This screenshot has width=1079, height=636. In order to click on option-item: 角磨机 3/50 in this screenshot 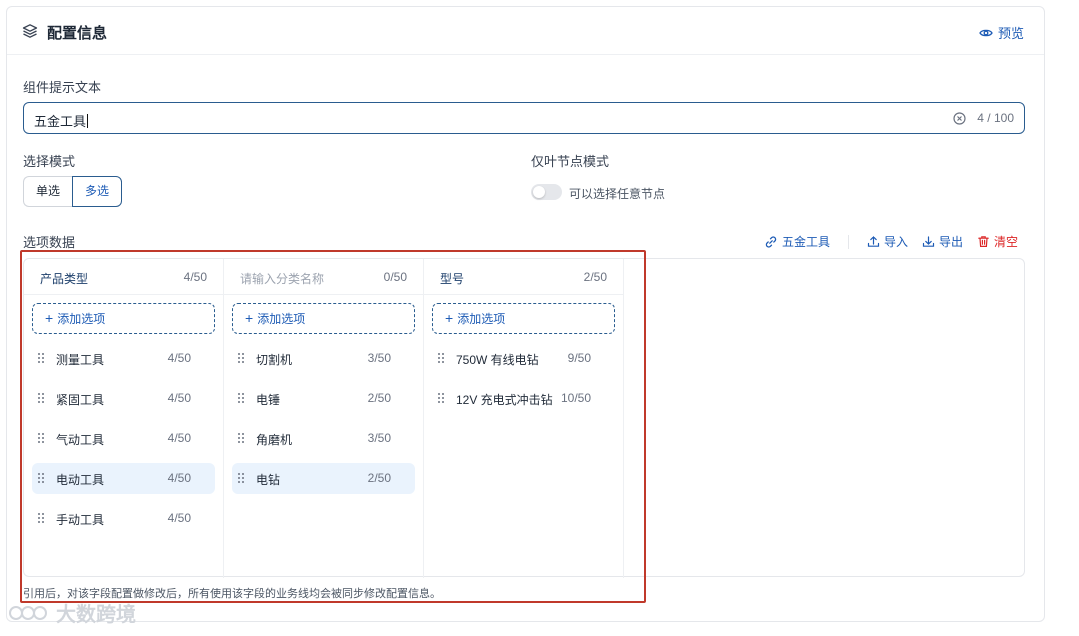, I will do `click(323, 438)`.